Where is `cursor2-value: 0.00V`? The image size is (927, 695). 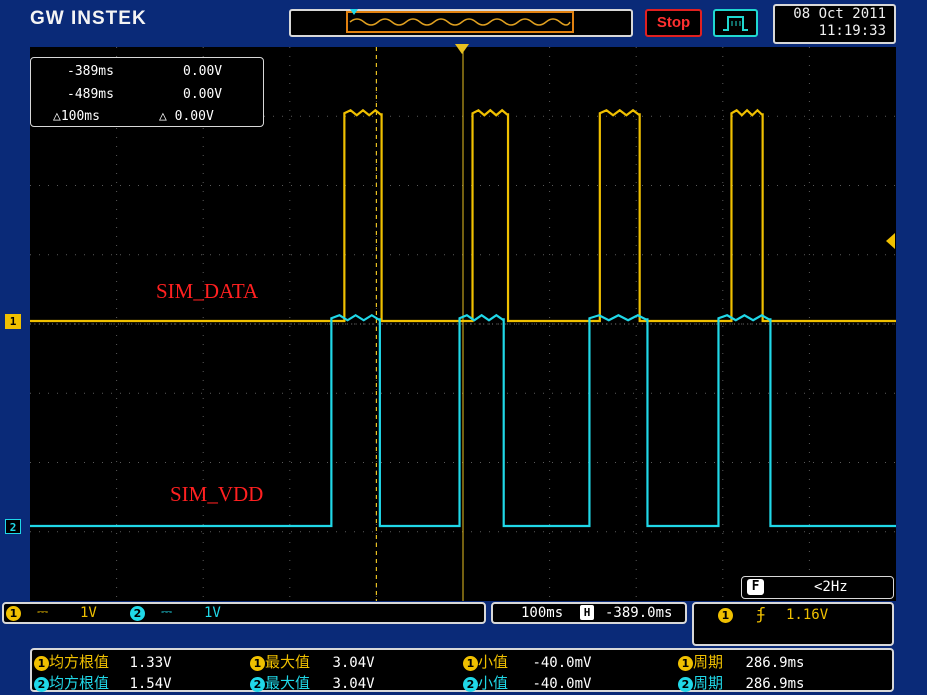 cursor2-value: 0.00V is located at coordinates (203, 94).